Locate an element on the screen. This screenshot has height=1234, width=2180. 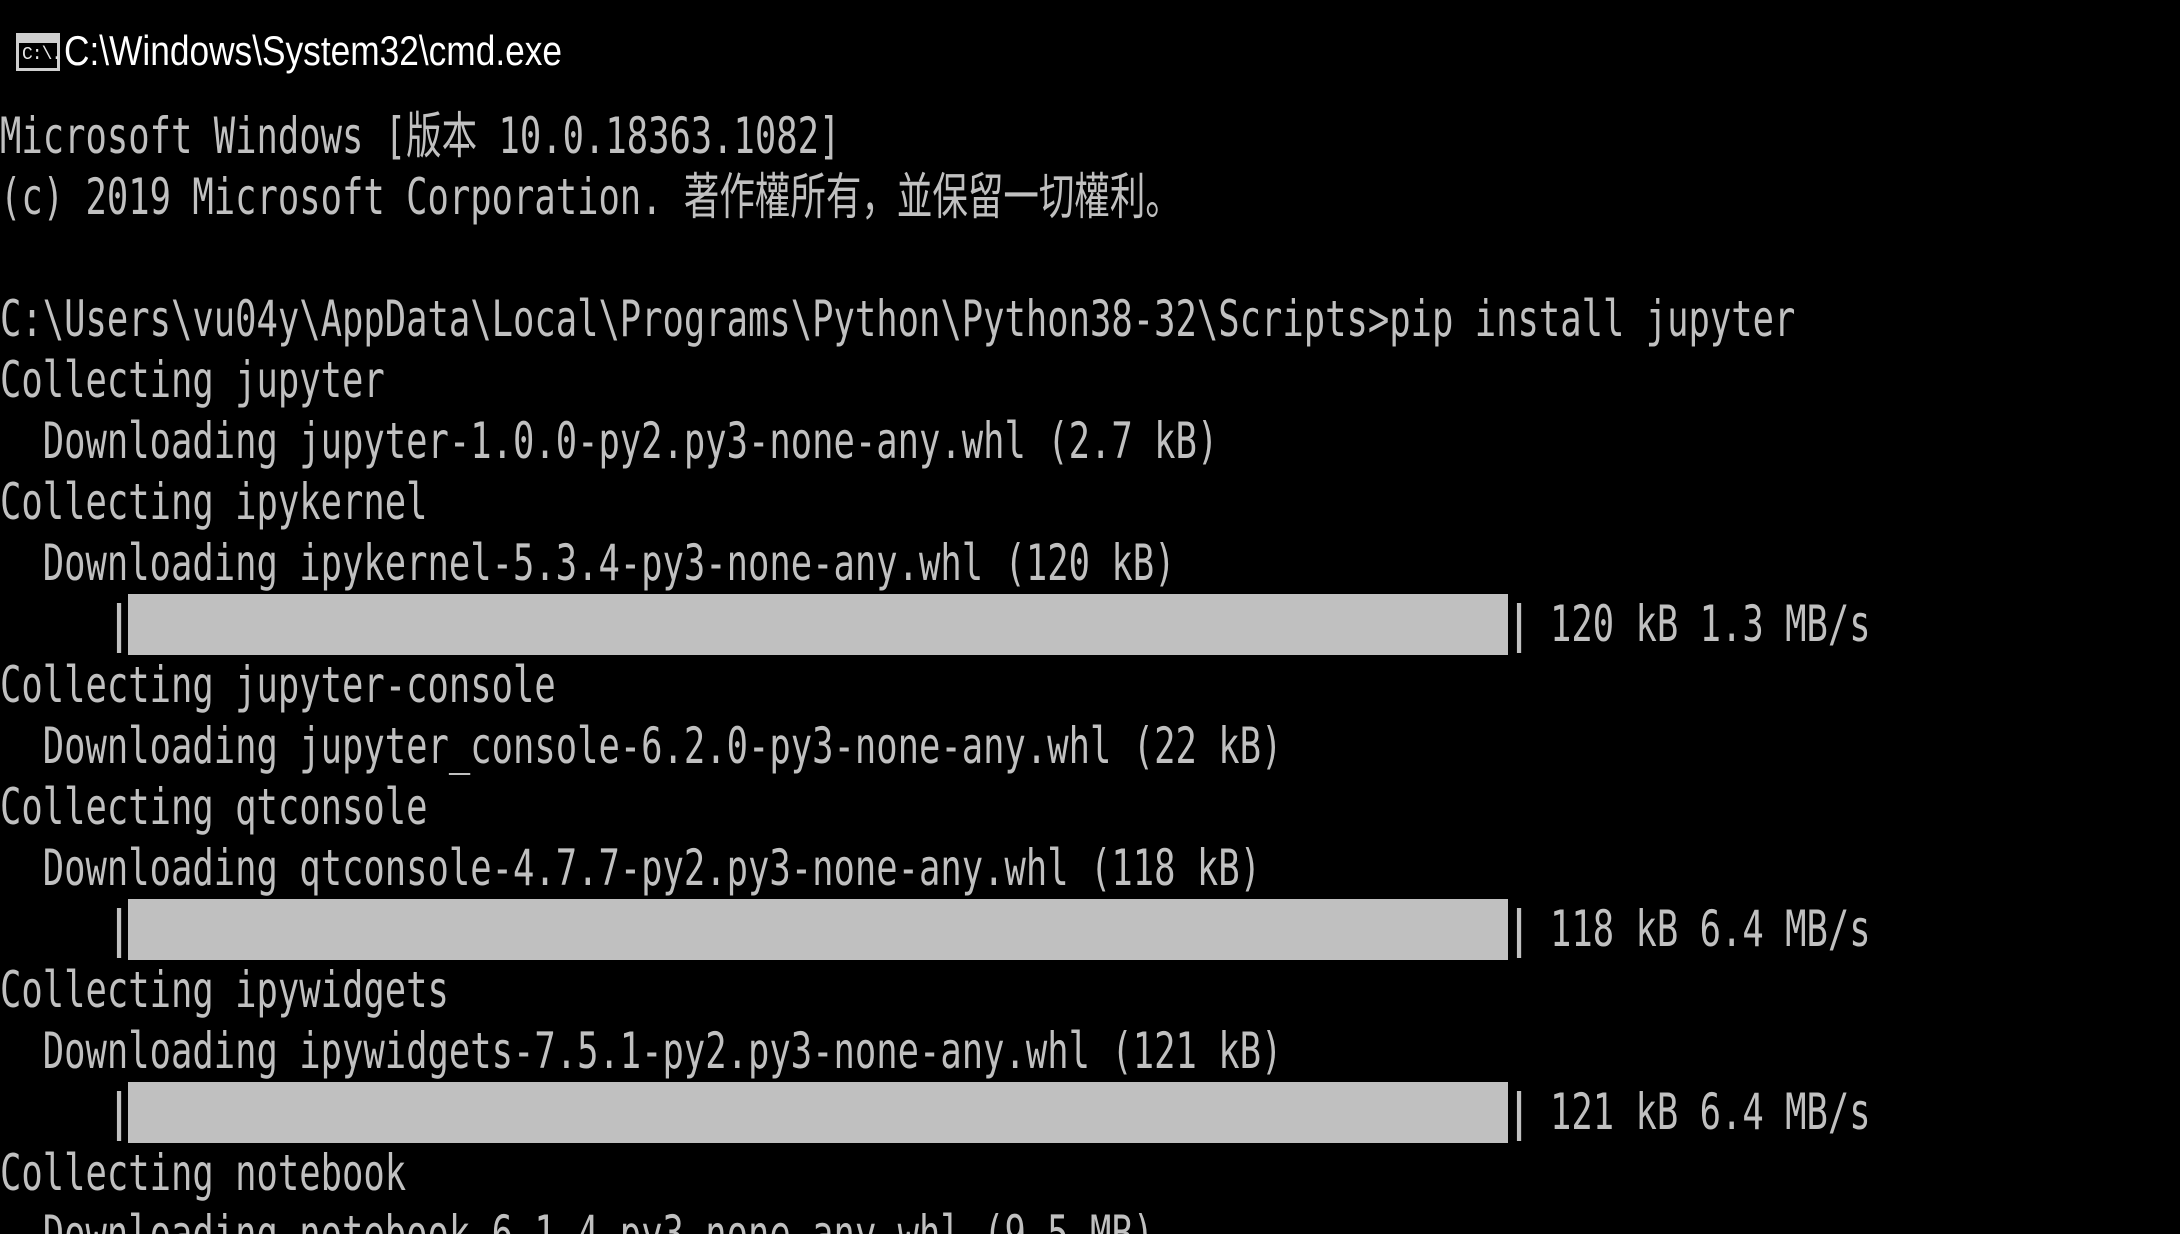
download-progress-bar: | | 118 kB 6.4 MB/s is located at coordinates (1090, 929).